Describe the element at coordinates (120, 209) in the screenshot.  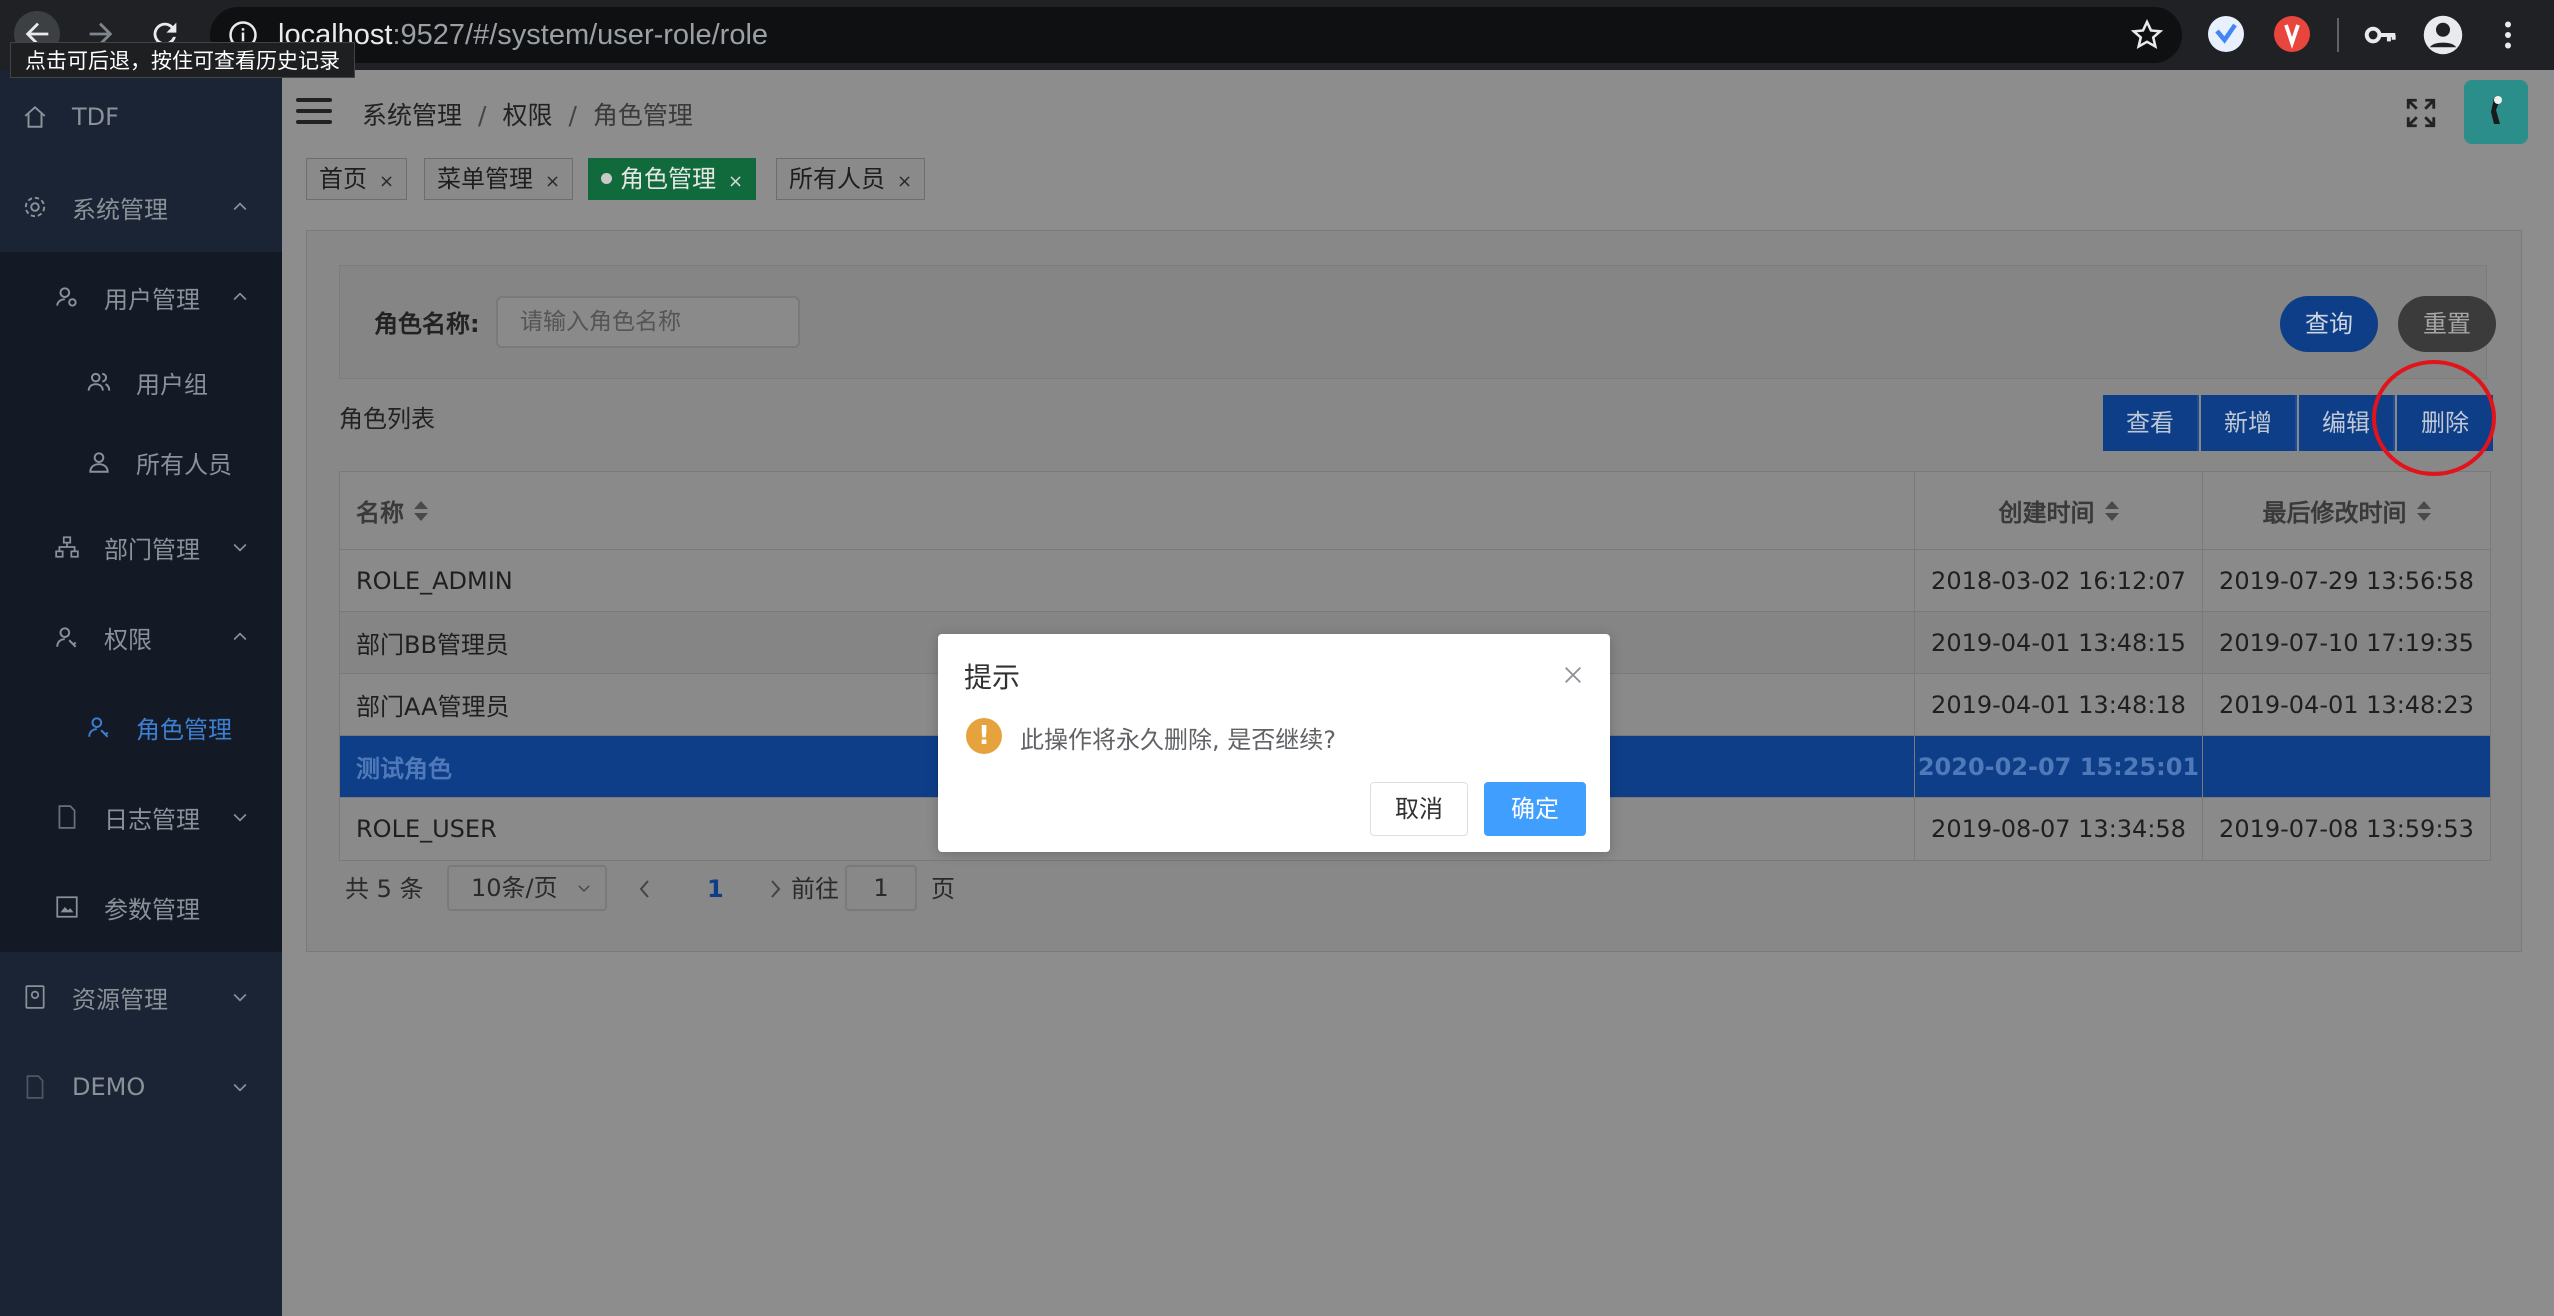
I see `sidebar-item-label: 系统管理` at that location.